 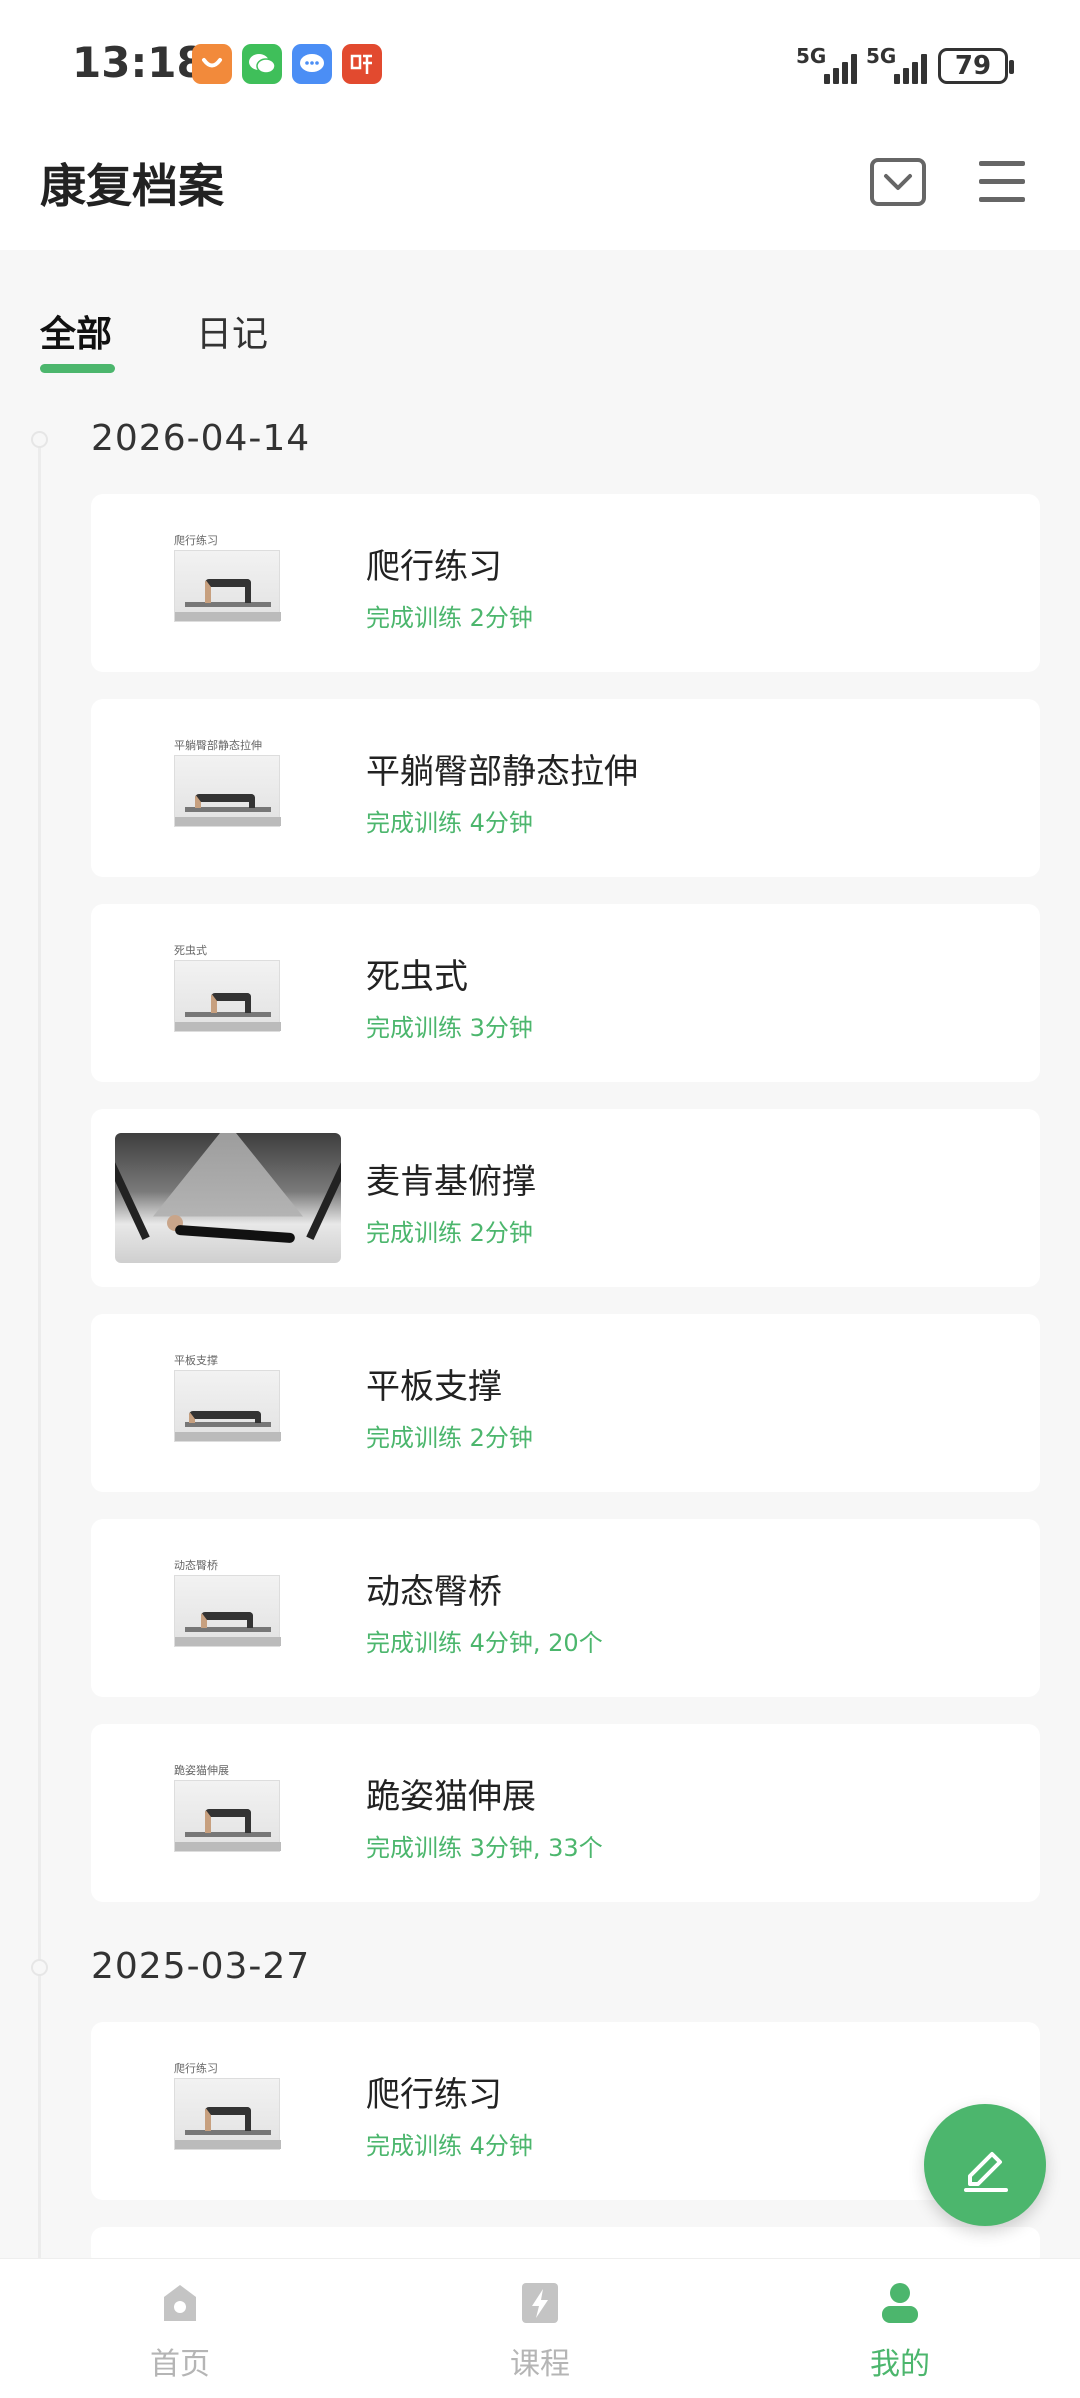 I want to click on messages-icon, so click(x=312, y=64).